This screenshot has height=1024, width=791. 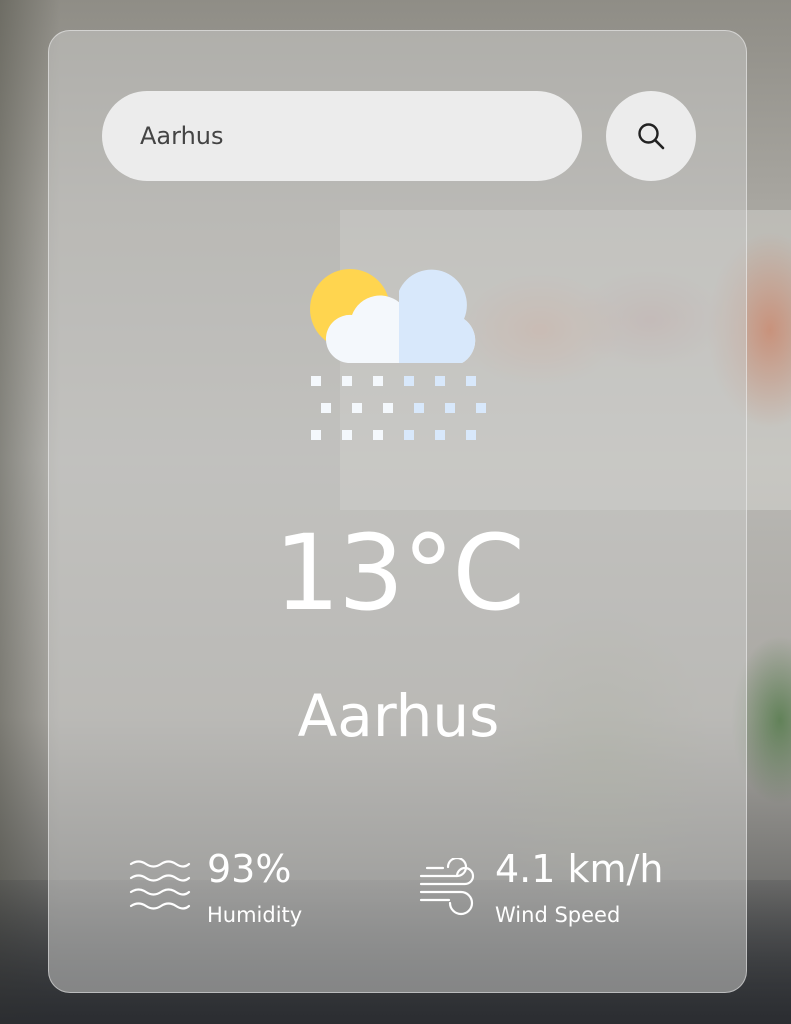 I want to click on search-button, so click(x=651, y=136).